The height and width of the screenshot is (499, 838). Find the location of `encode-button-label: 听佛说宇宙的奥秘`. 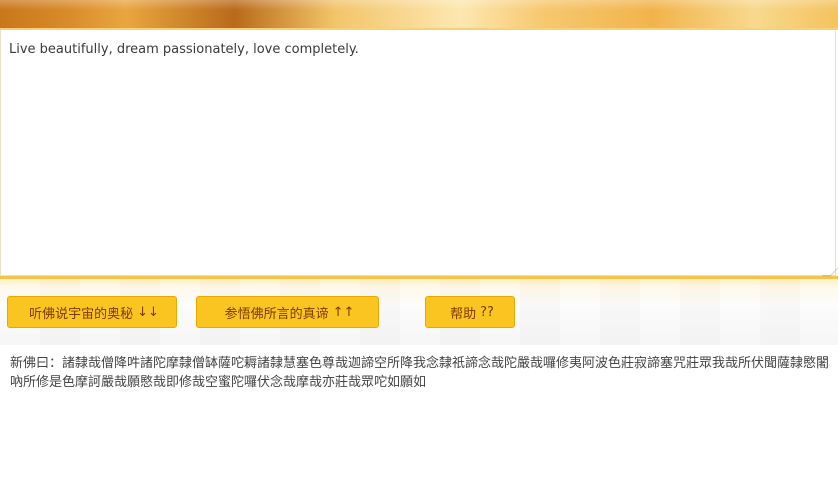

encode-button-label: 听佛说宇宙的奥秘 is located at coordinates (81, 314).